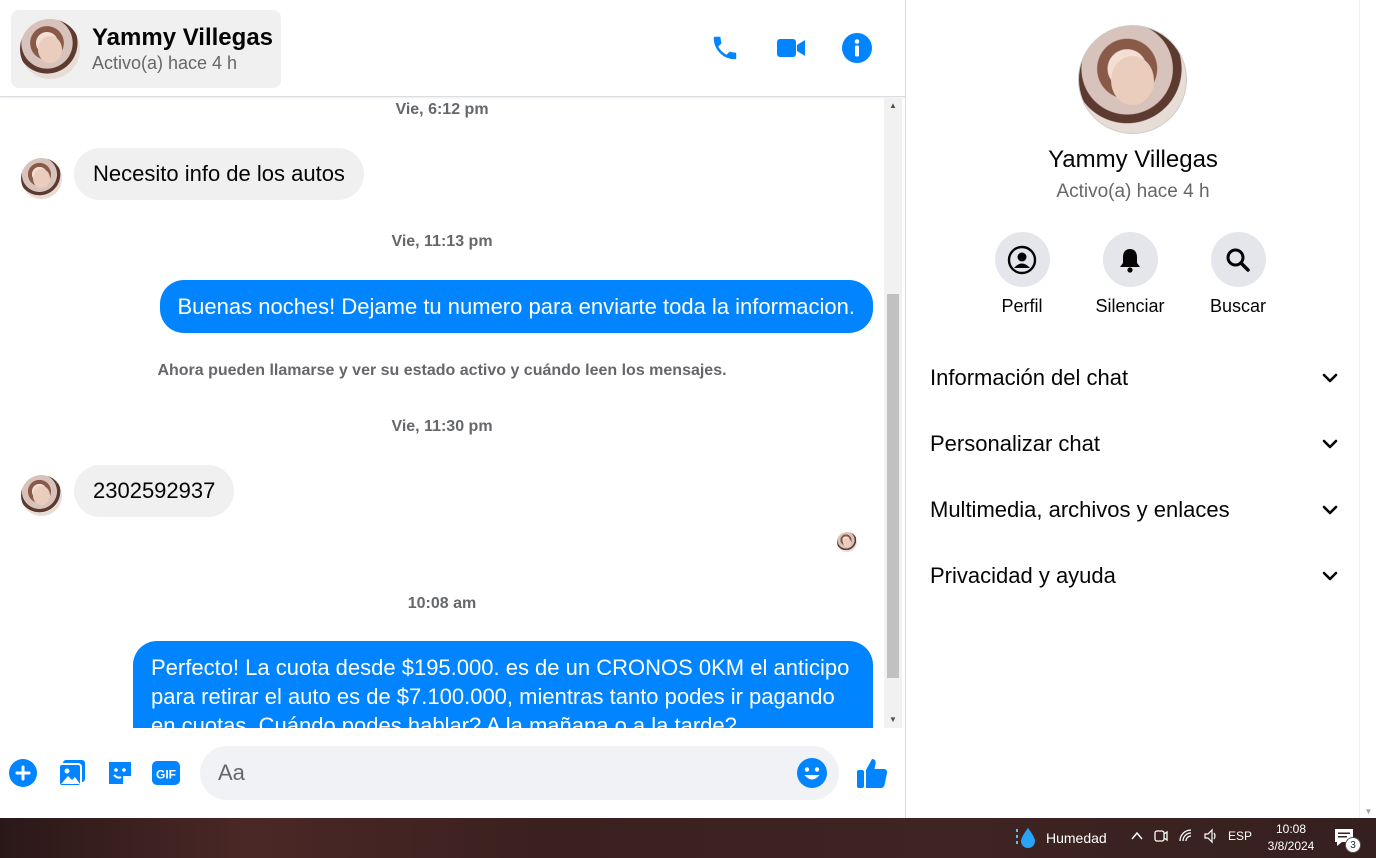  Describe the element at coordinates (1133, 191) in the screenshot. I see `profile-status: Activo(a) hace 4 h` at that location.